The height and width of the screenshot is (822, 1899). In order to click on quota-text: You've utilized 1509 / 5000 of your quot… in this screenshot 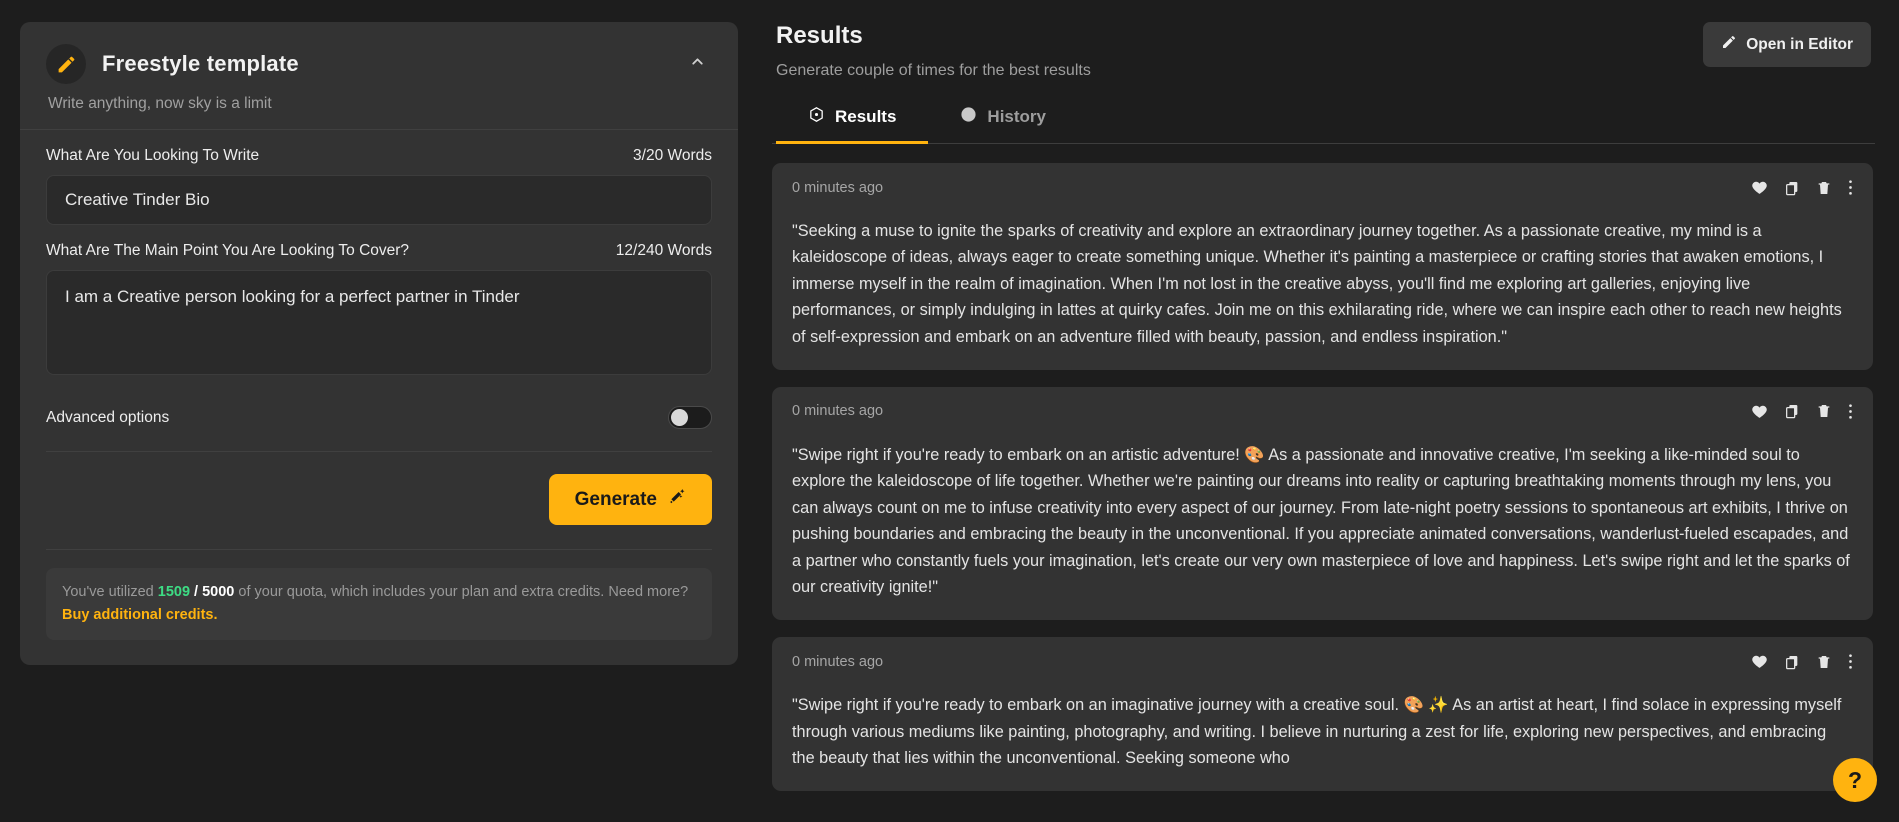, I will do `click(379, 604)`.